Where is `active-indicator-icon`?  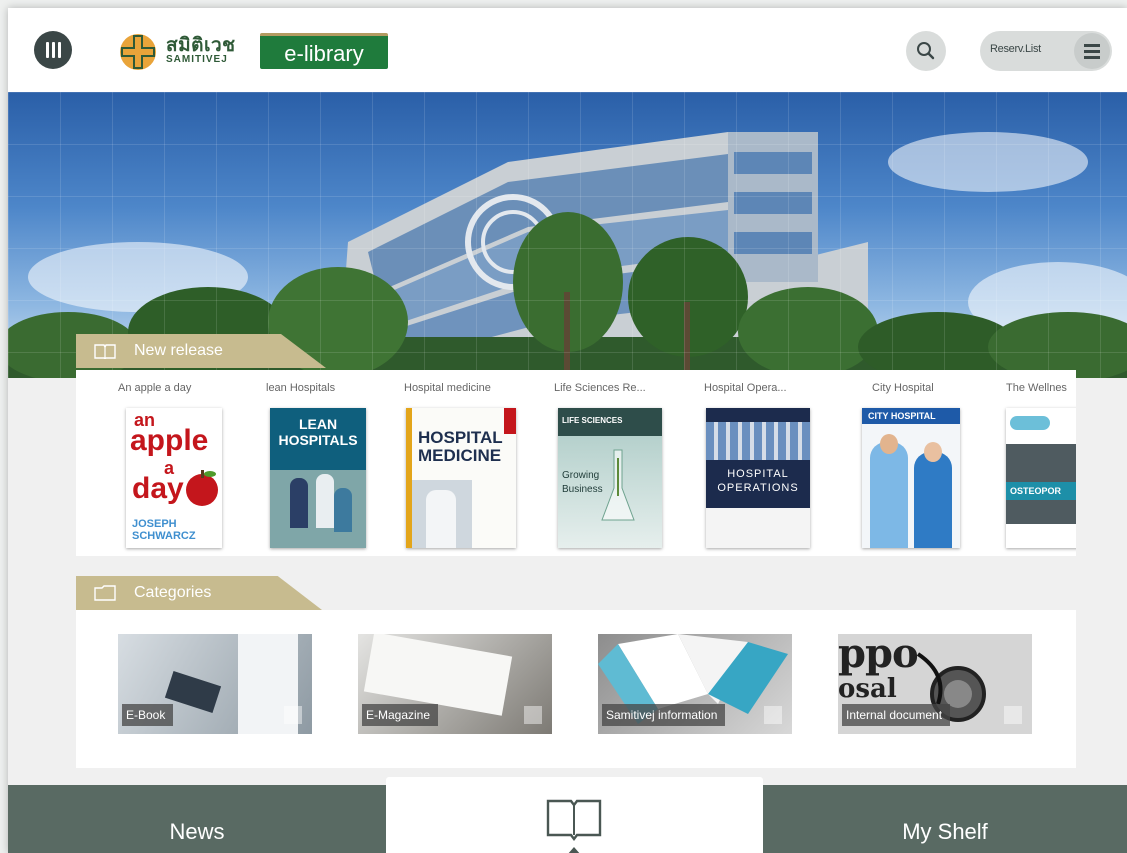 active-indicator-icon is located at coordinates (574, 850).